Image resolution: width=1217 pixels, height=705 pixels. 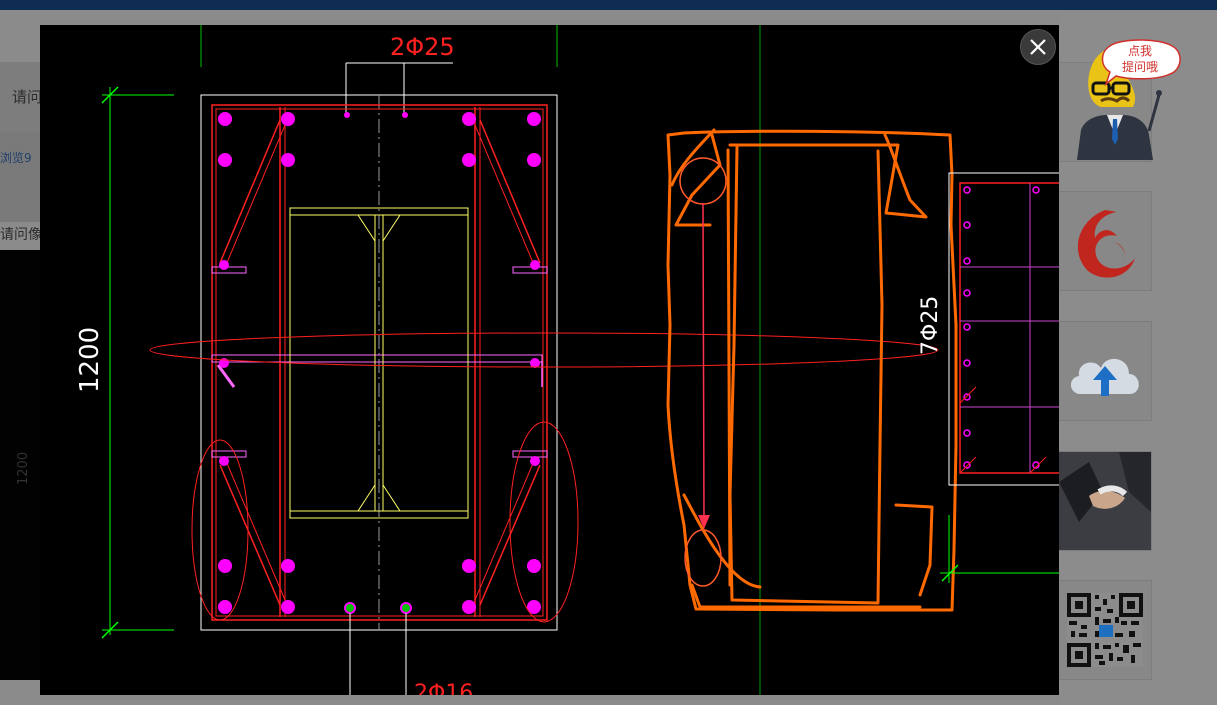 I want to click on view-count-link: 浏览9, so click(x=16, y=157).